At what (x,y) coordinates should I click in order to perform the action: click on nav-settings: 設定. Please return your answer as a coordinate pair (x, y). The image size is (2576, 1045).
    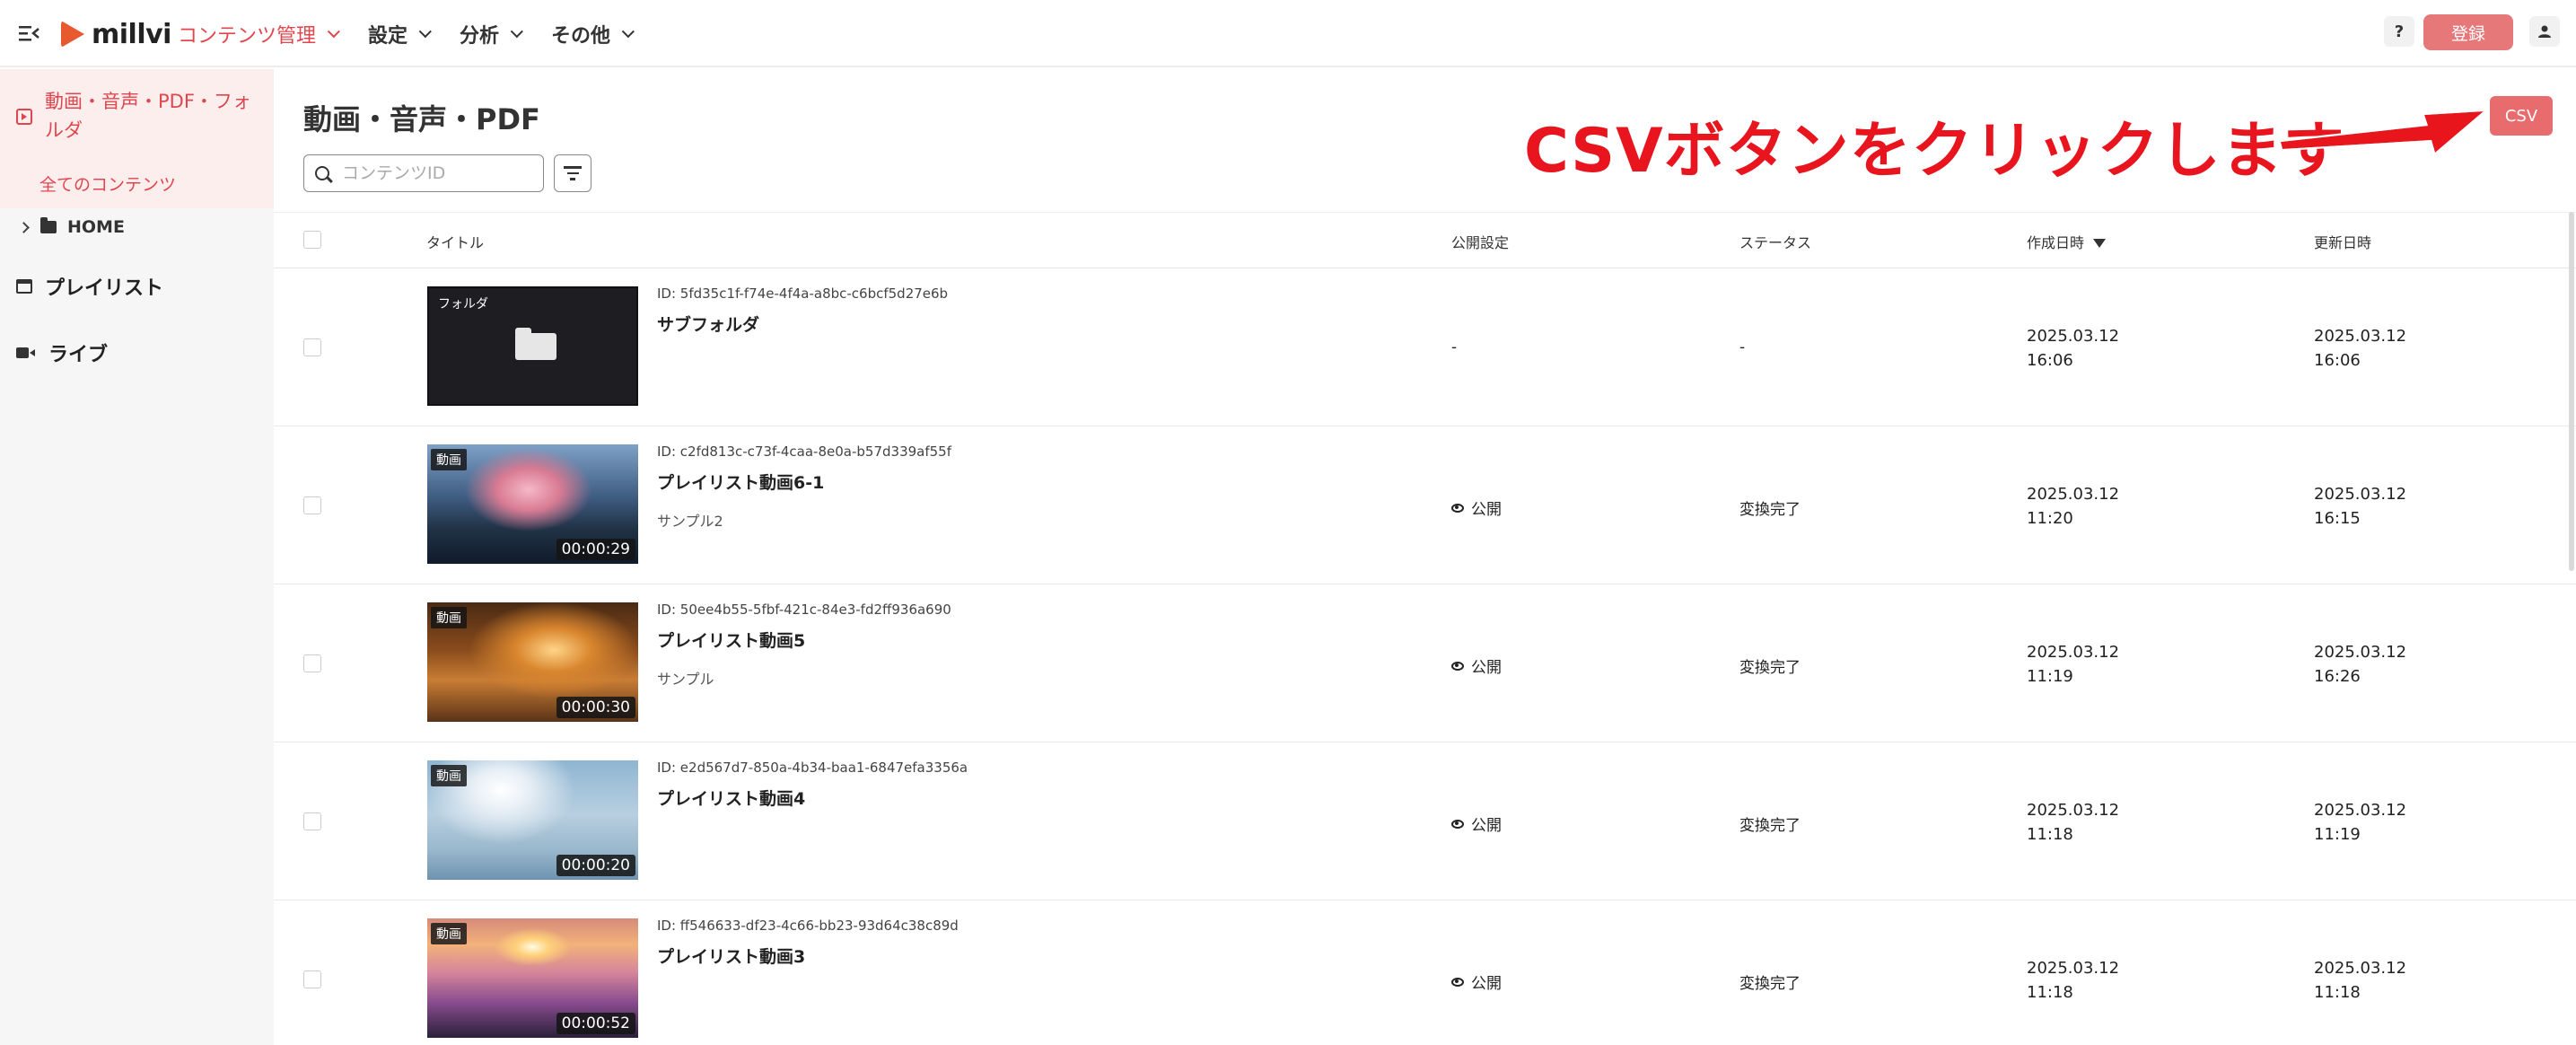
    Looking at the image, I should click on (400, 34).